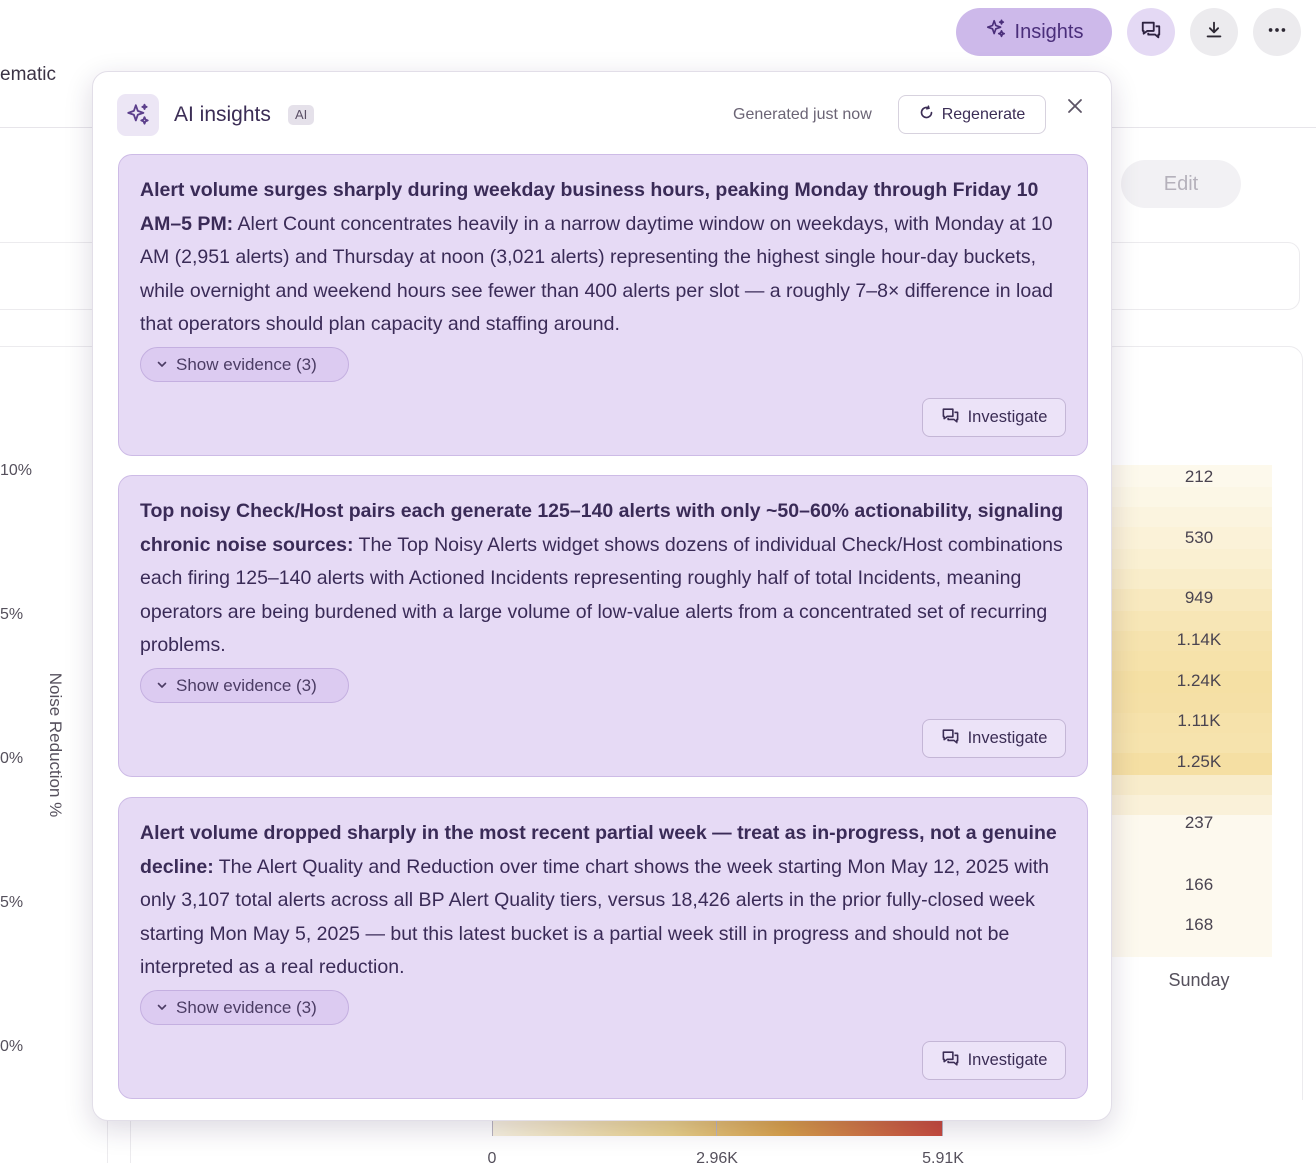  Describe the element at coordinates (28, 74) in the screenshot. I see `page-title: ematic` at that location.